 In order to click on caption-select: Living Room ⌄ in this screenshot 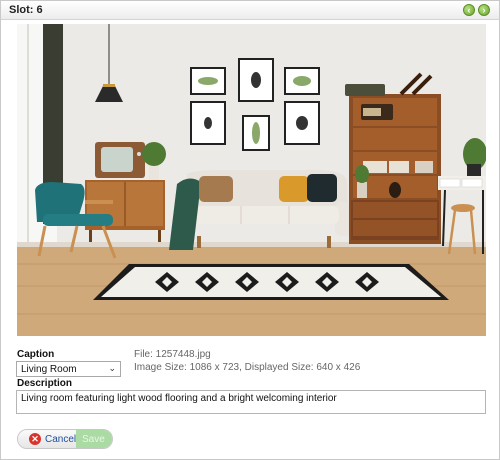, I will do `click(68, 369)`.